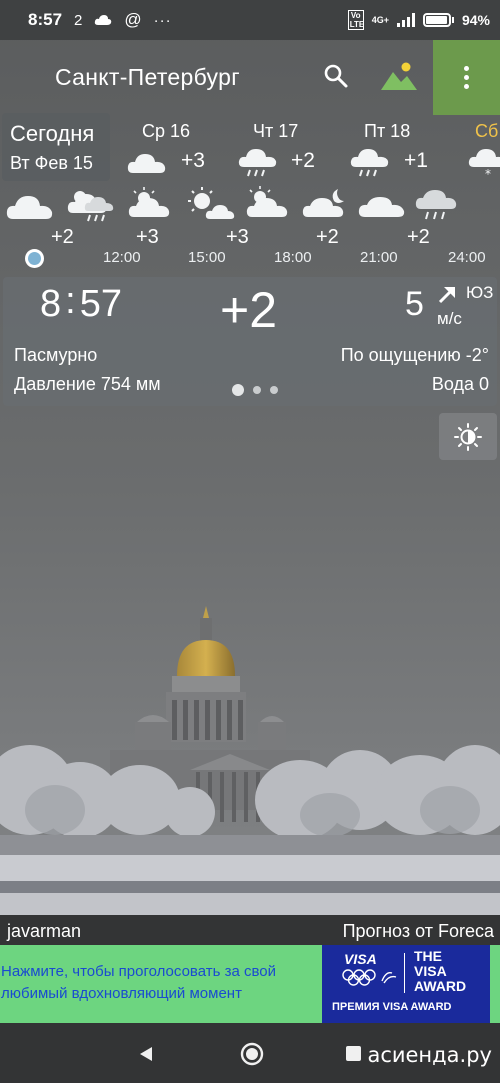 This screenshot has width=500, height=1083. Describe the element at coordinates (193, 160) in the screenshot. I see `day-temp: +3` at that location.